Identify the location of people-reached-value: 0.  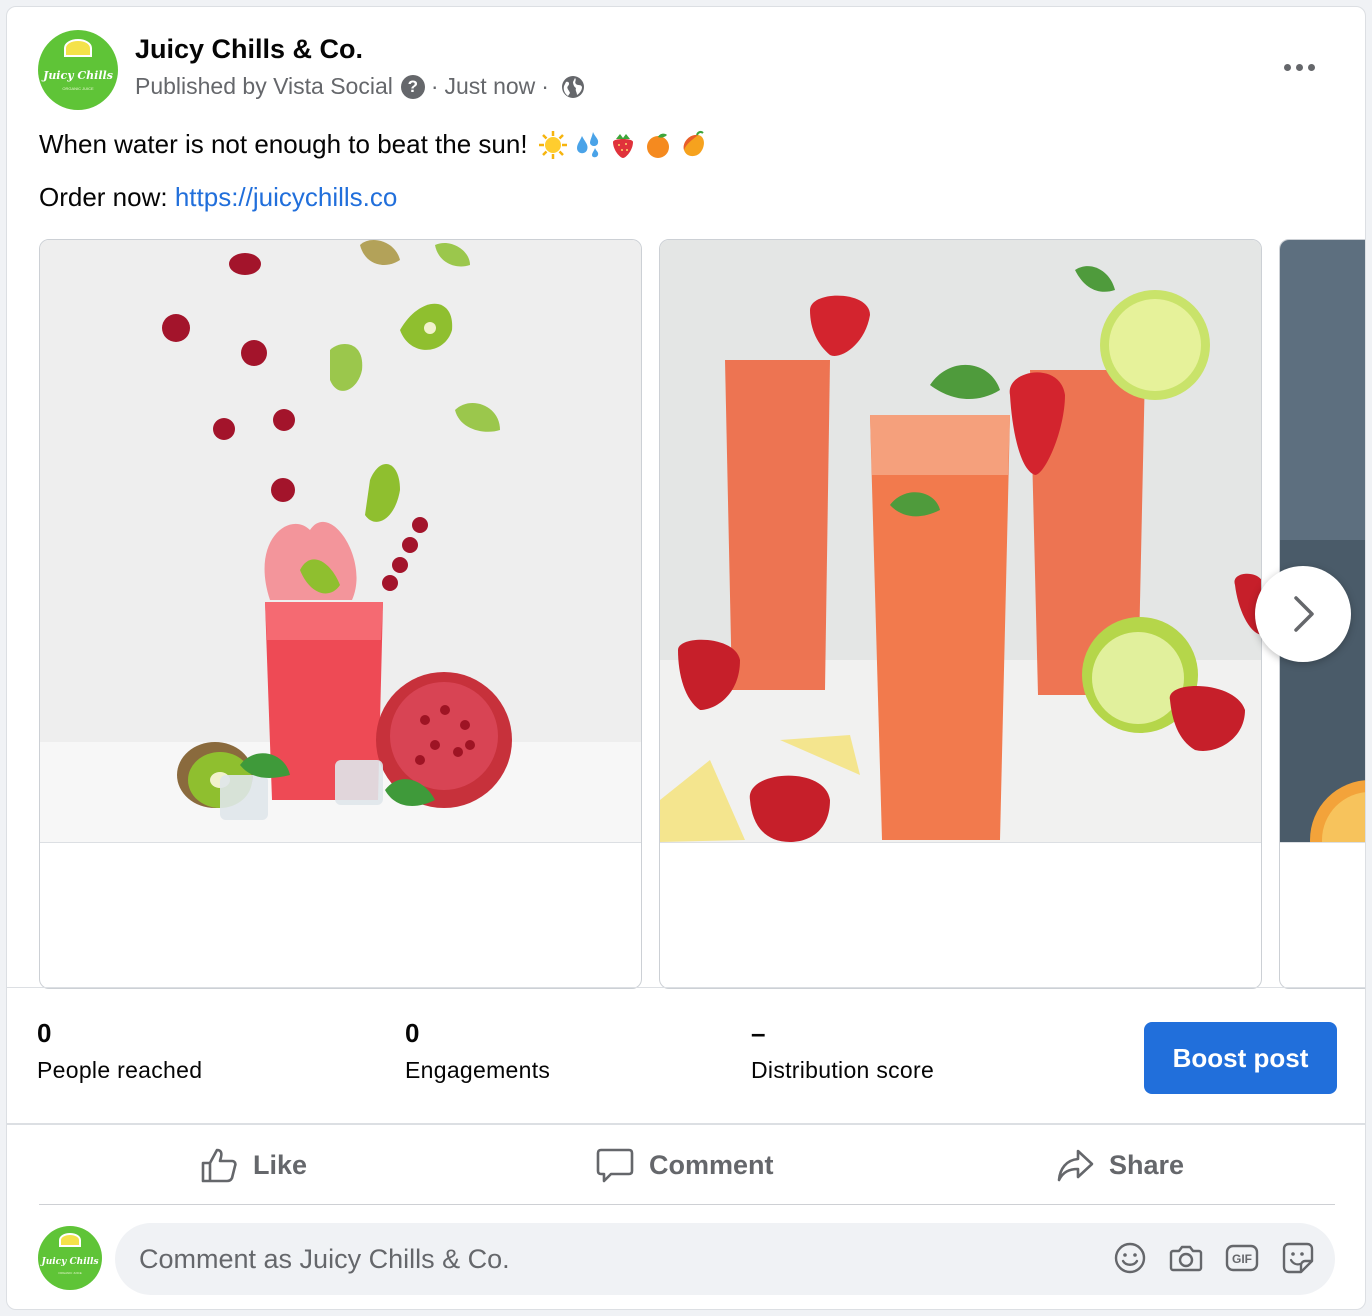
(44, 1033).